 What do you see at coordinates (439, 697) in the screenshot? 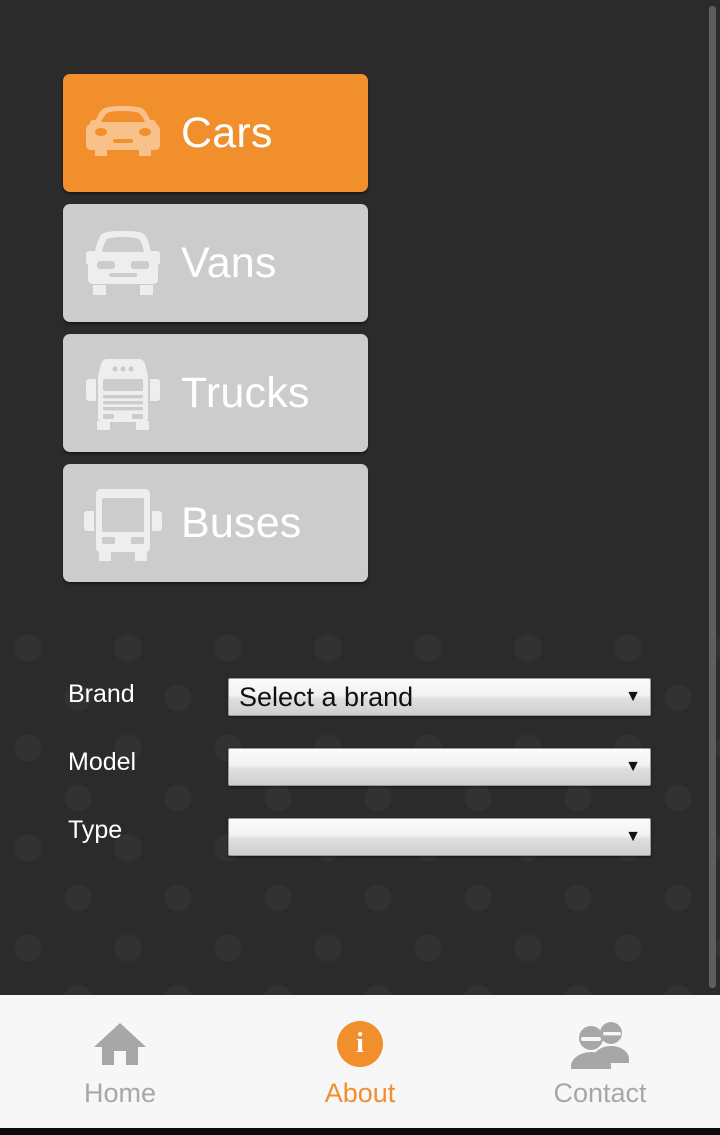
I see `brand-select: Select a brand ▼` at bounding box center [439, 697].